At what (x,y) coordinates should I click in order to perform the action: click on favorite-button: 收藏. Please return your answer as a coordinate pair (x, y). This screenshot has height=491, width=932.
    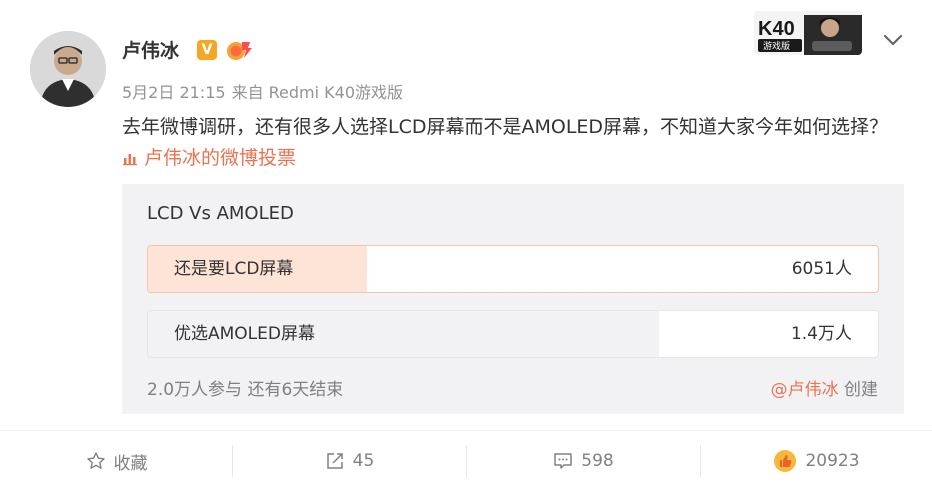
    Looking at the image, I should click on (116, 461).